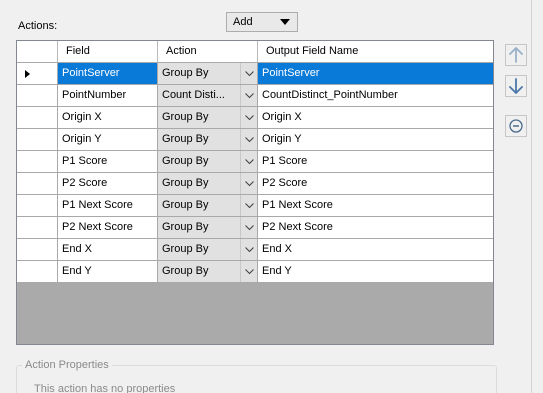  What do you see at coordinates (375, 205) in the screenshot?
I see `output-field-name-cell: P1 Next Score` at bounding box center [375, 205].